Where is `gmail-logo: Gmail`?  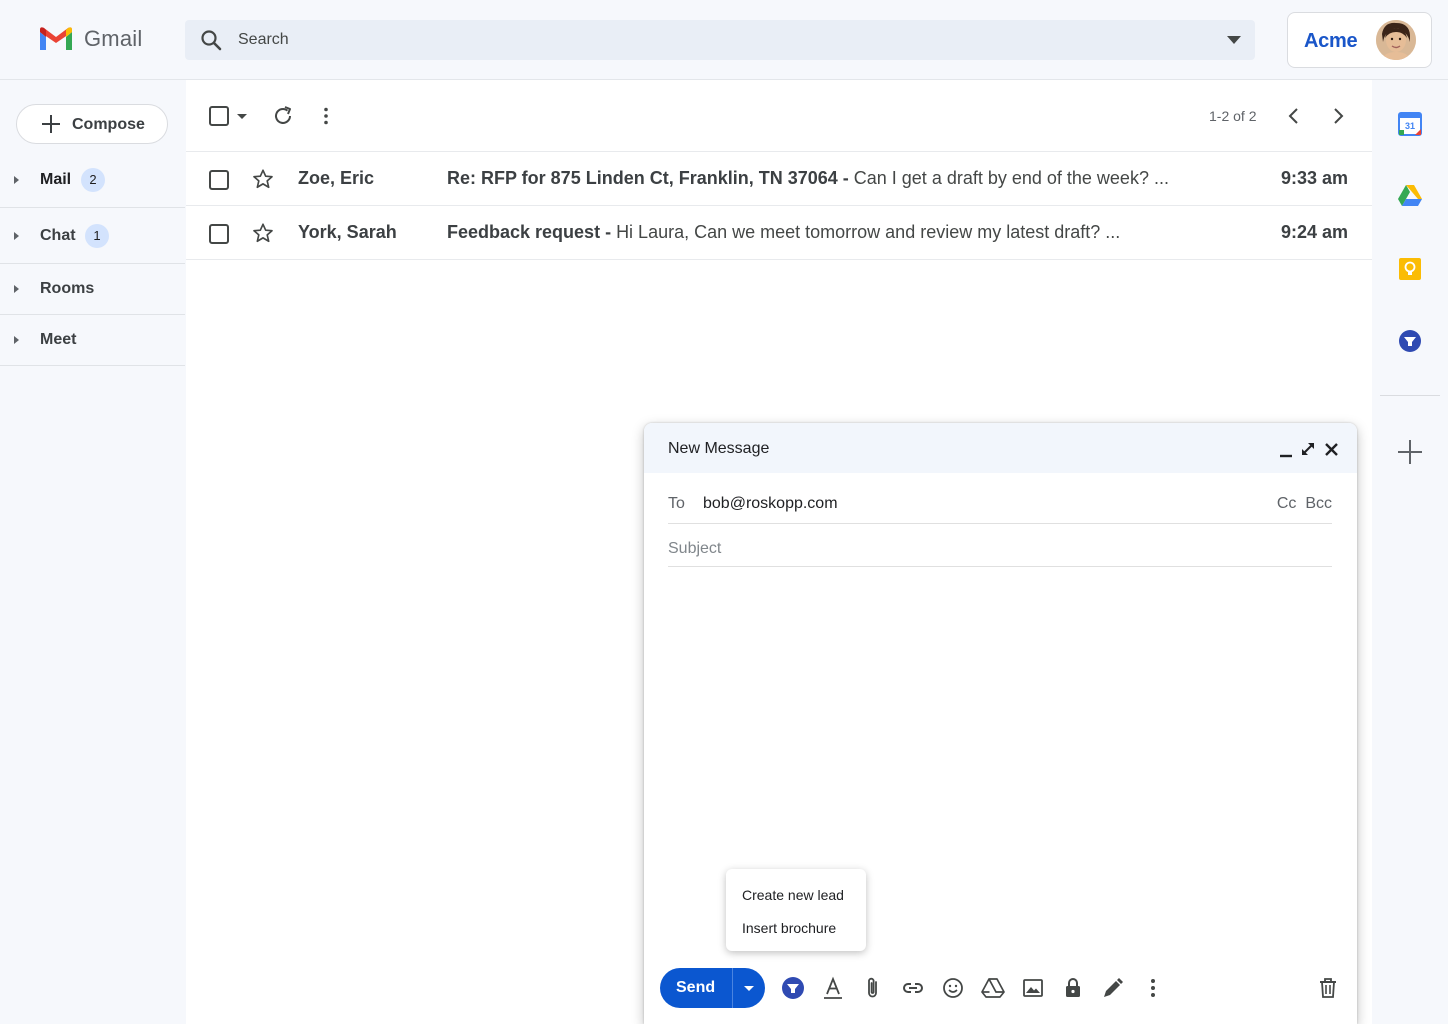 gmail-logo: Gmail is located at coordinates (90, 39).